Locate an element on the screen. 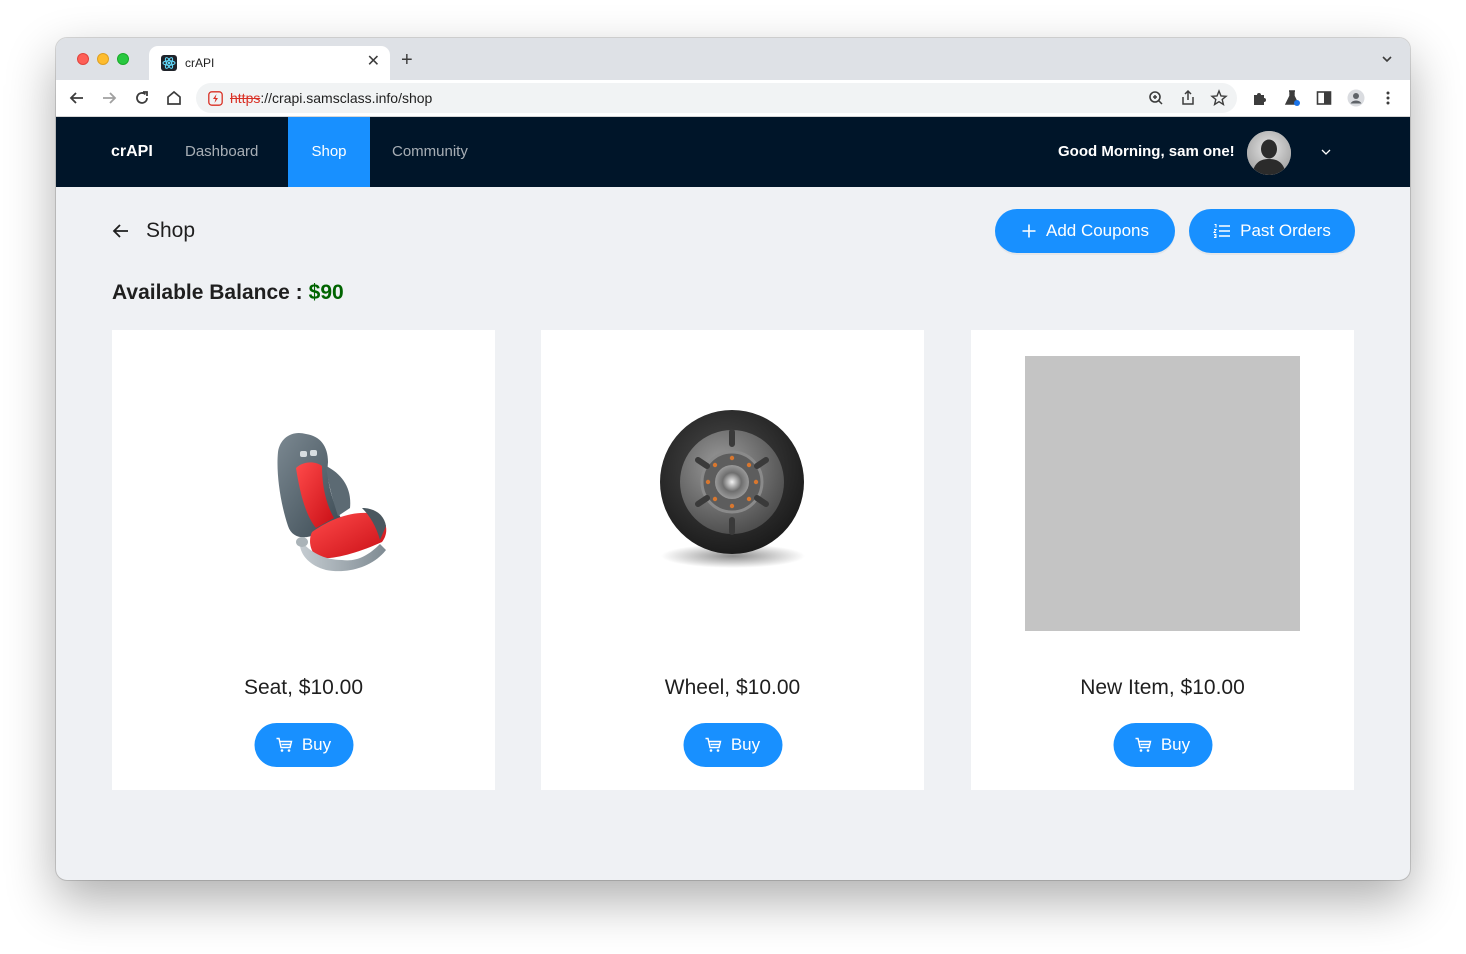  product-card: Seat, $10.00 Buy is located at coordinates (303, 560).